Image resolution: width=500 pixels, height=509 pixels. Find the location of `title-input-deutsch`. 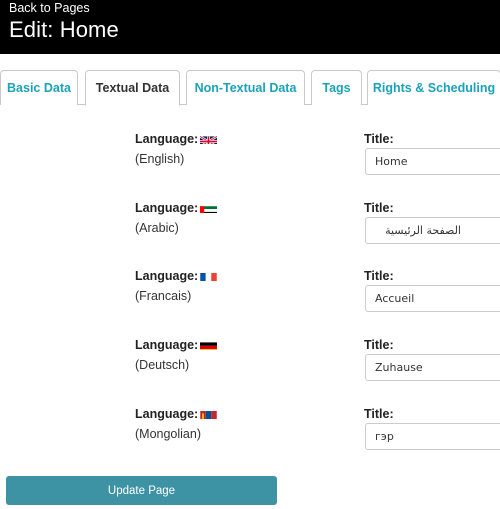

title-input-deutsch is located at coordinates (432, 367).